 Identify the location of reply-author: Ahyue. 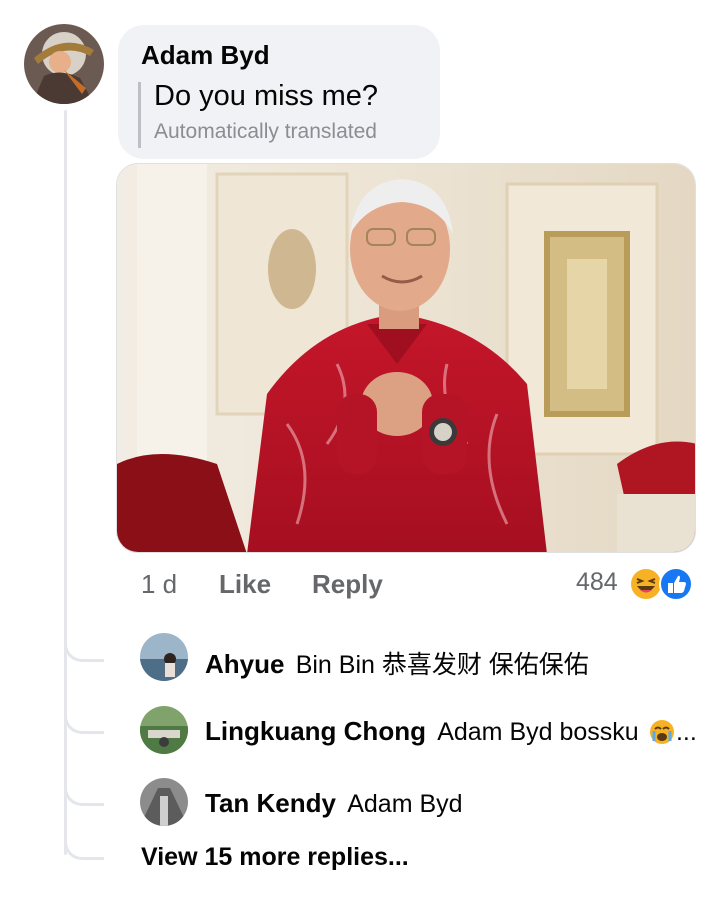
(244, 664).